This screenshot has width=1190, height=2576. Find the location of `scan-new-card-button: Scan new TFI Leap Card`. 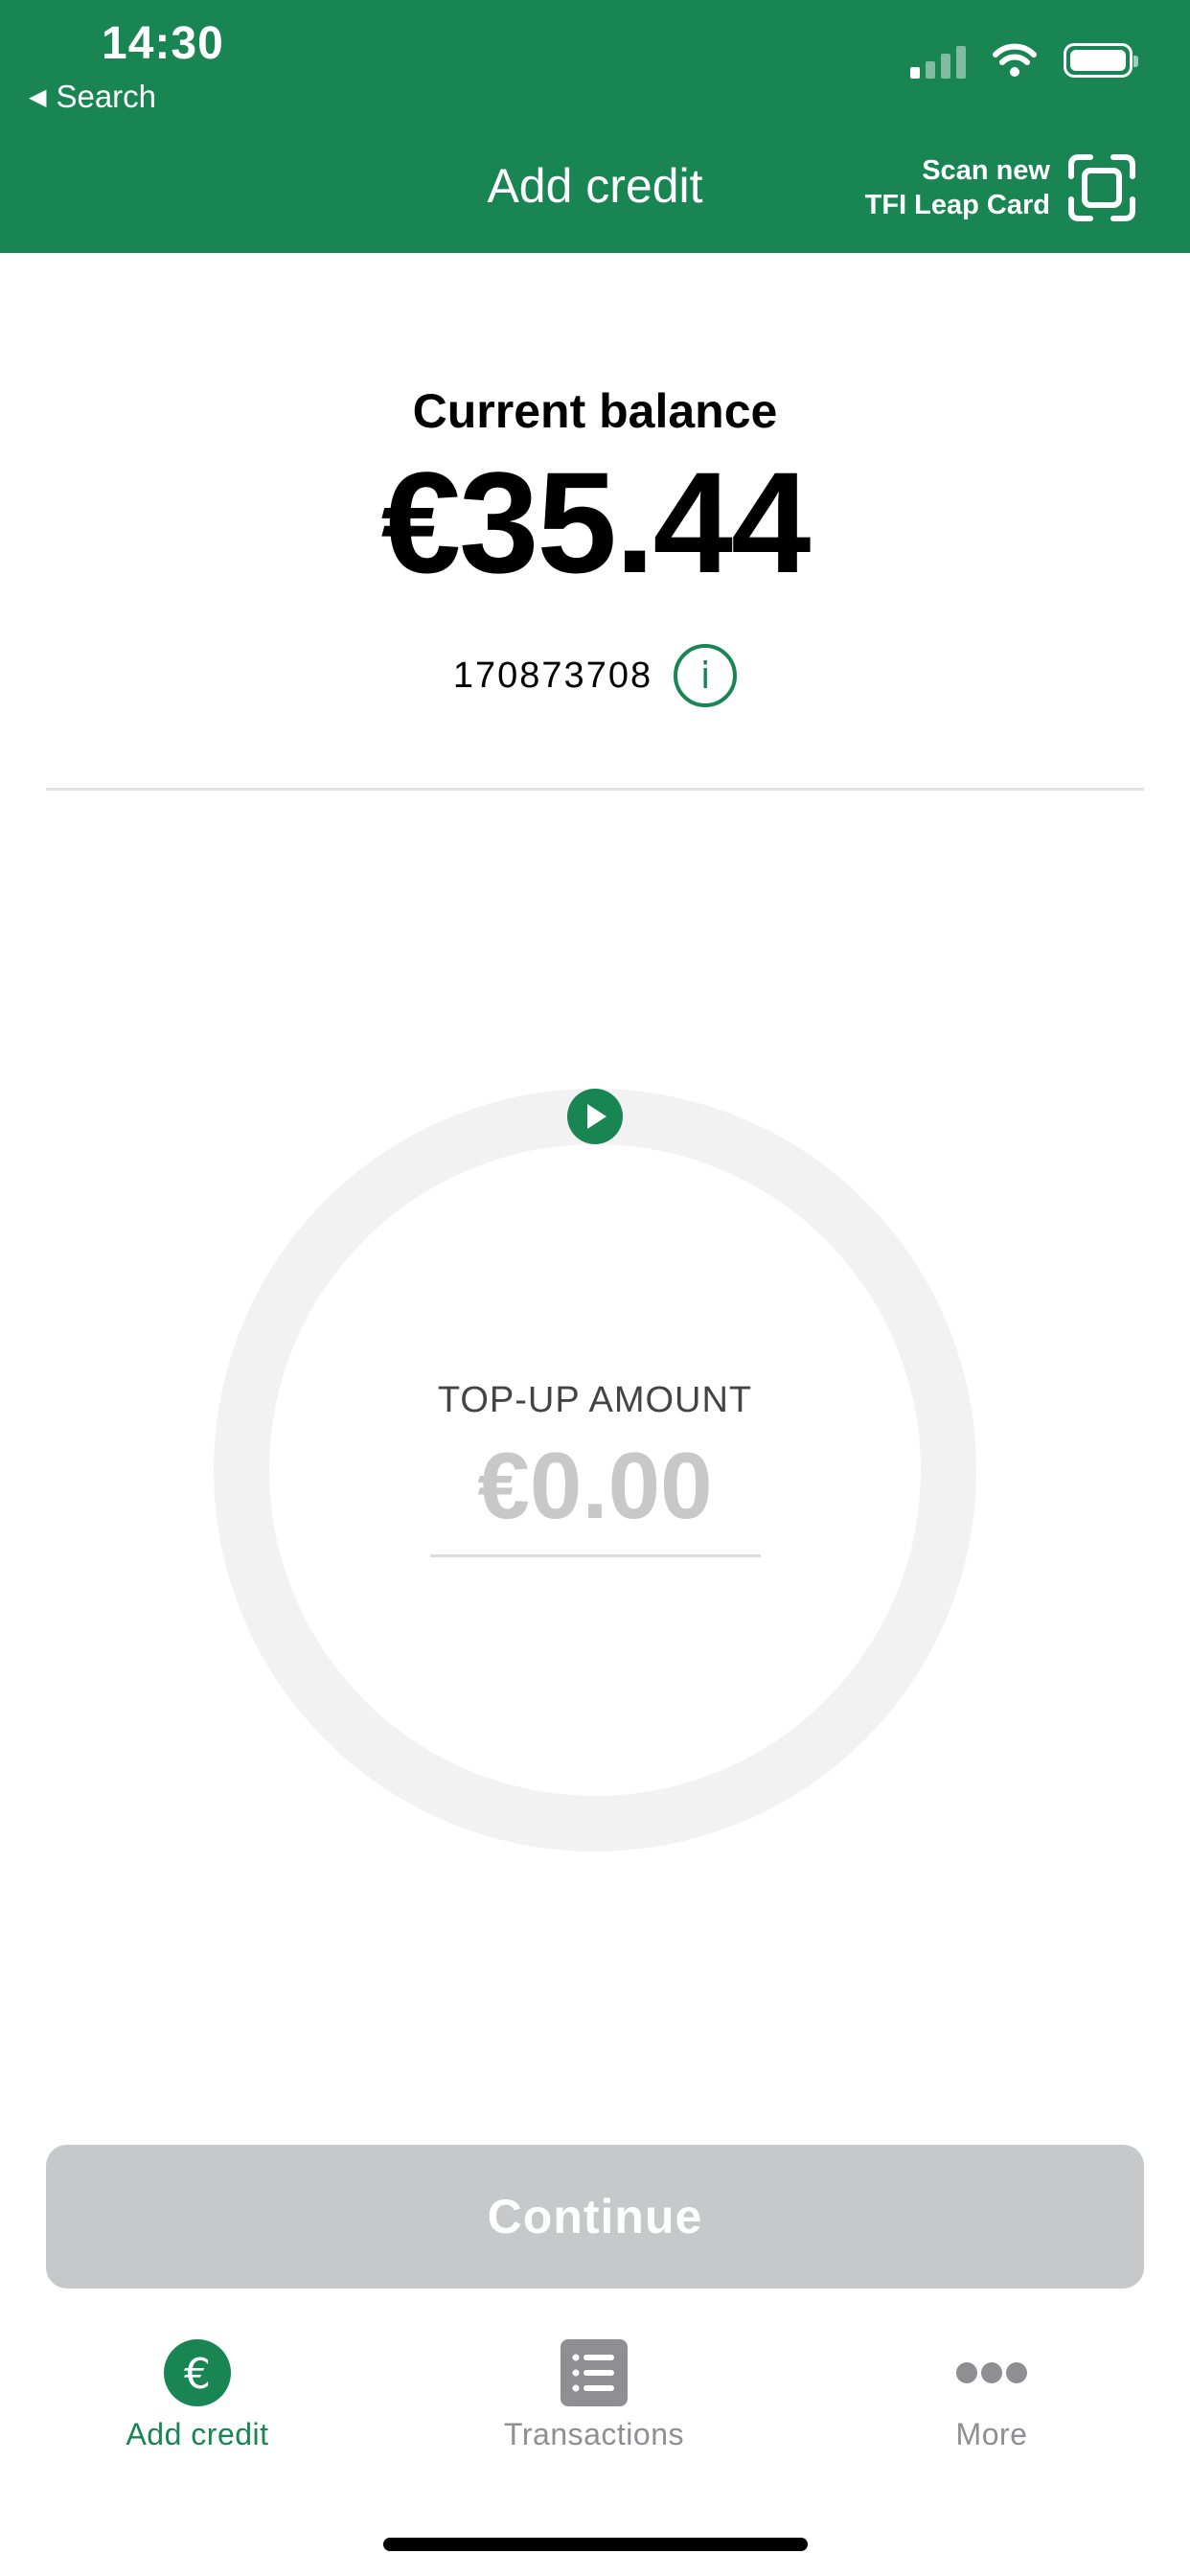

scan-new-card-button: Scan new TFI Leap Card is located at coordinates (1001, 187).